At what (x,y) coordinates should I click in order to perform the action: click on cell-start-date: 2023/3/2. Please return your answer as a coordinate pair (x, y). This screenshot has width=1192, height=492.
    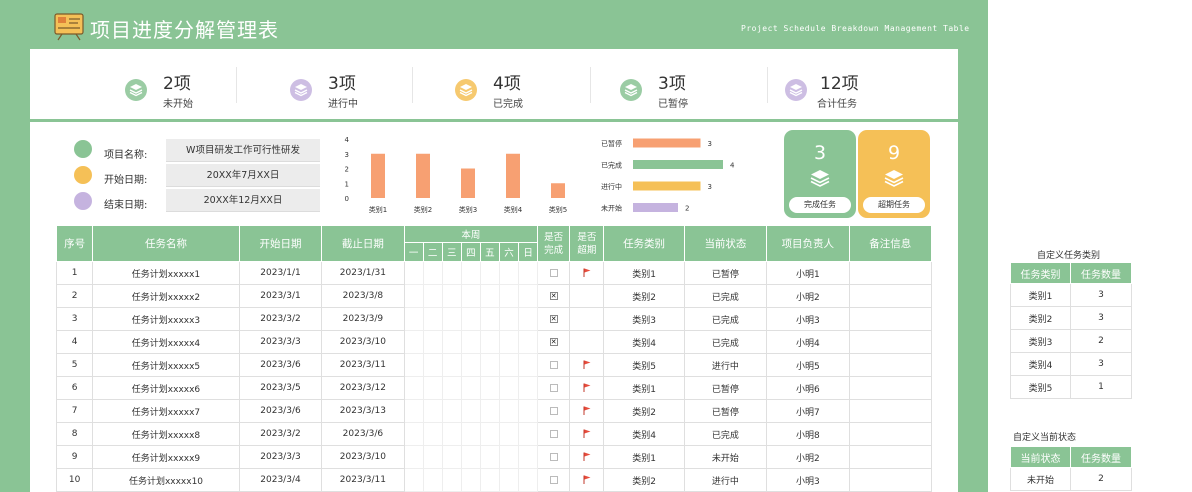
    Looking at the image, I should click on (280, 434).